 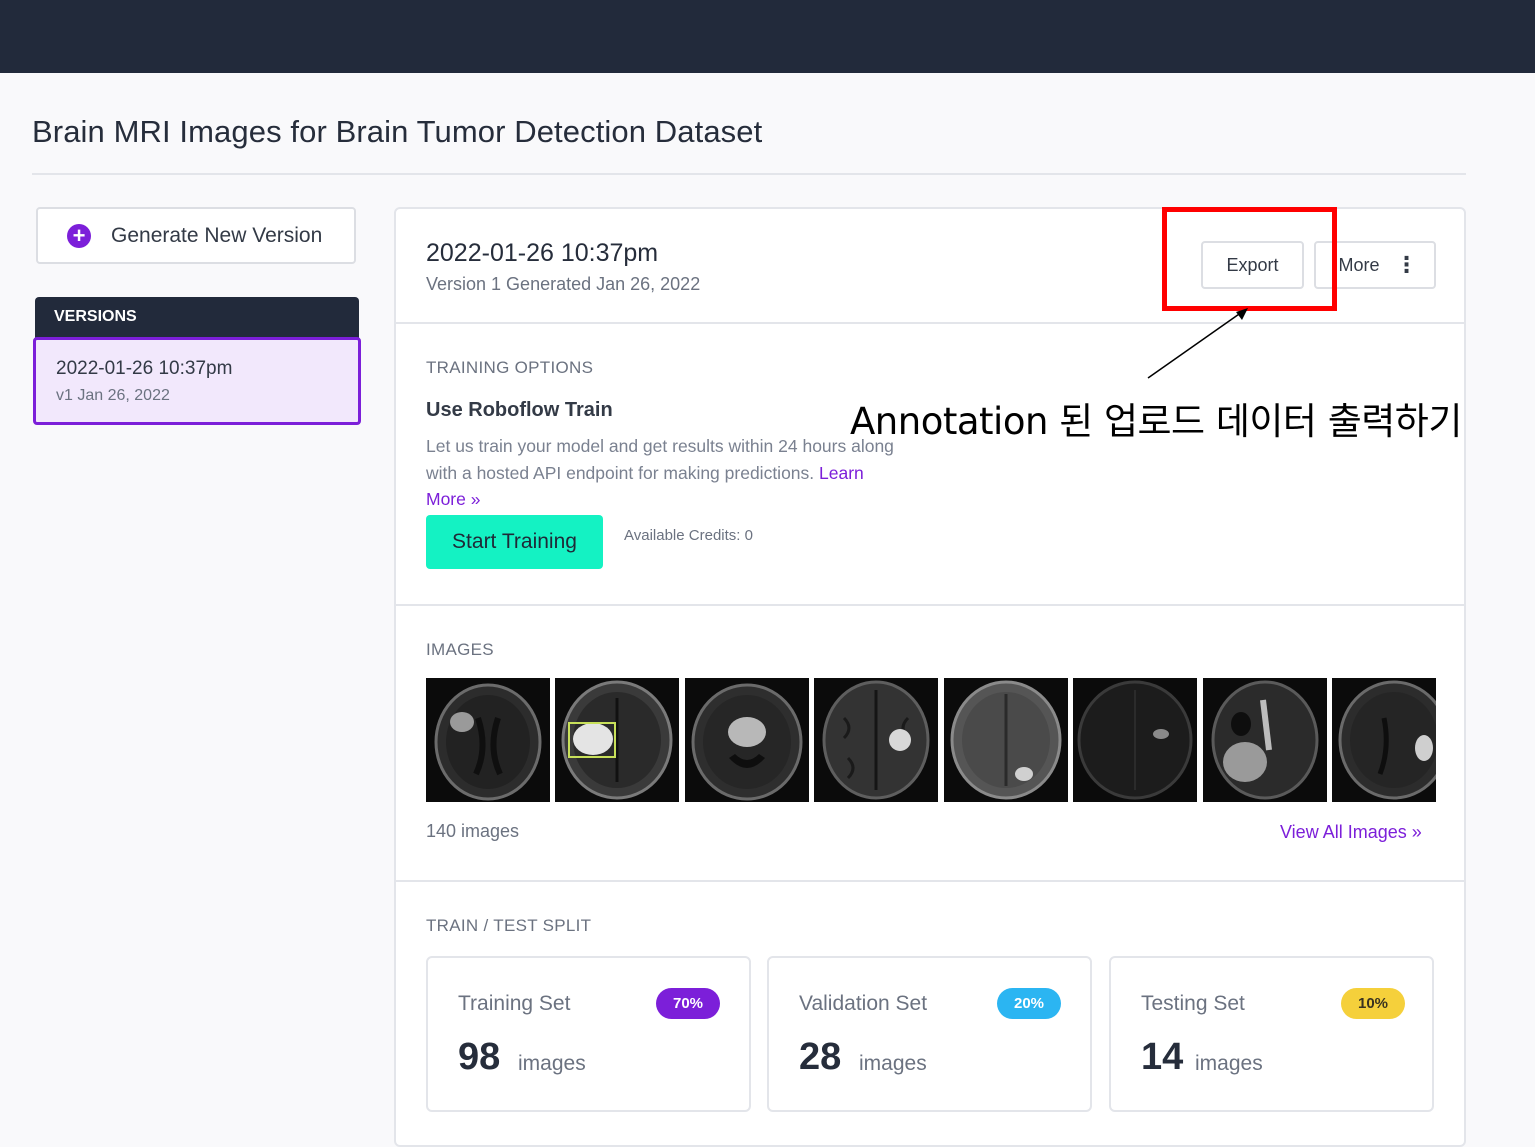 I want to click on start-training-button: Start Training, so click(x=514, y=542).